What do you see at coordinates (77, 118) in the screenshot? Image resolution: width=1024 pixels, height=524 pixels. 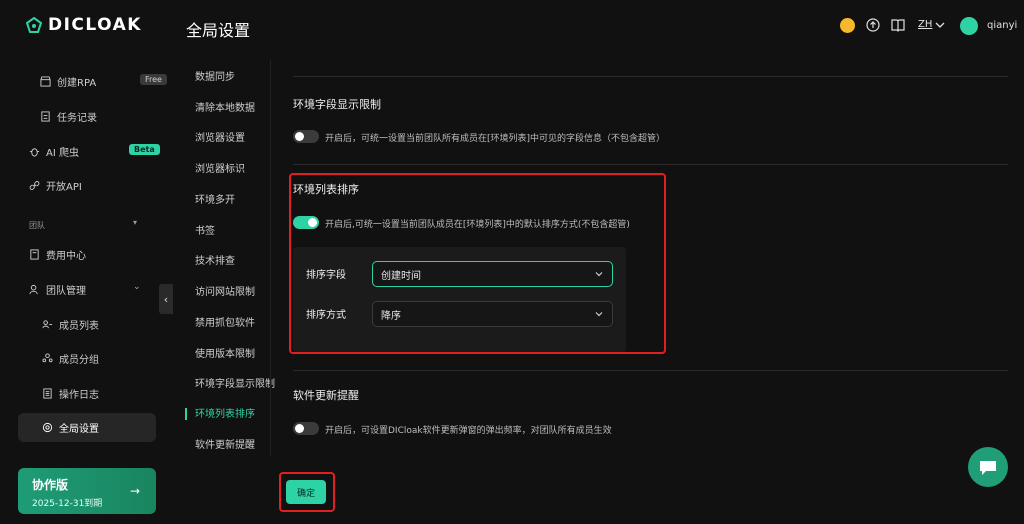 I see `sidebar-item-label: 任务记录` at bounding box center [77, 118].